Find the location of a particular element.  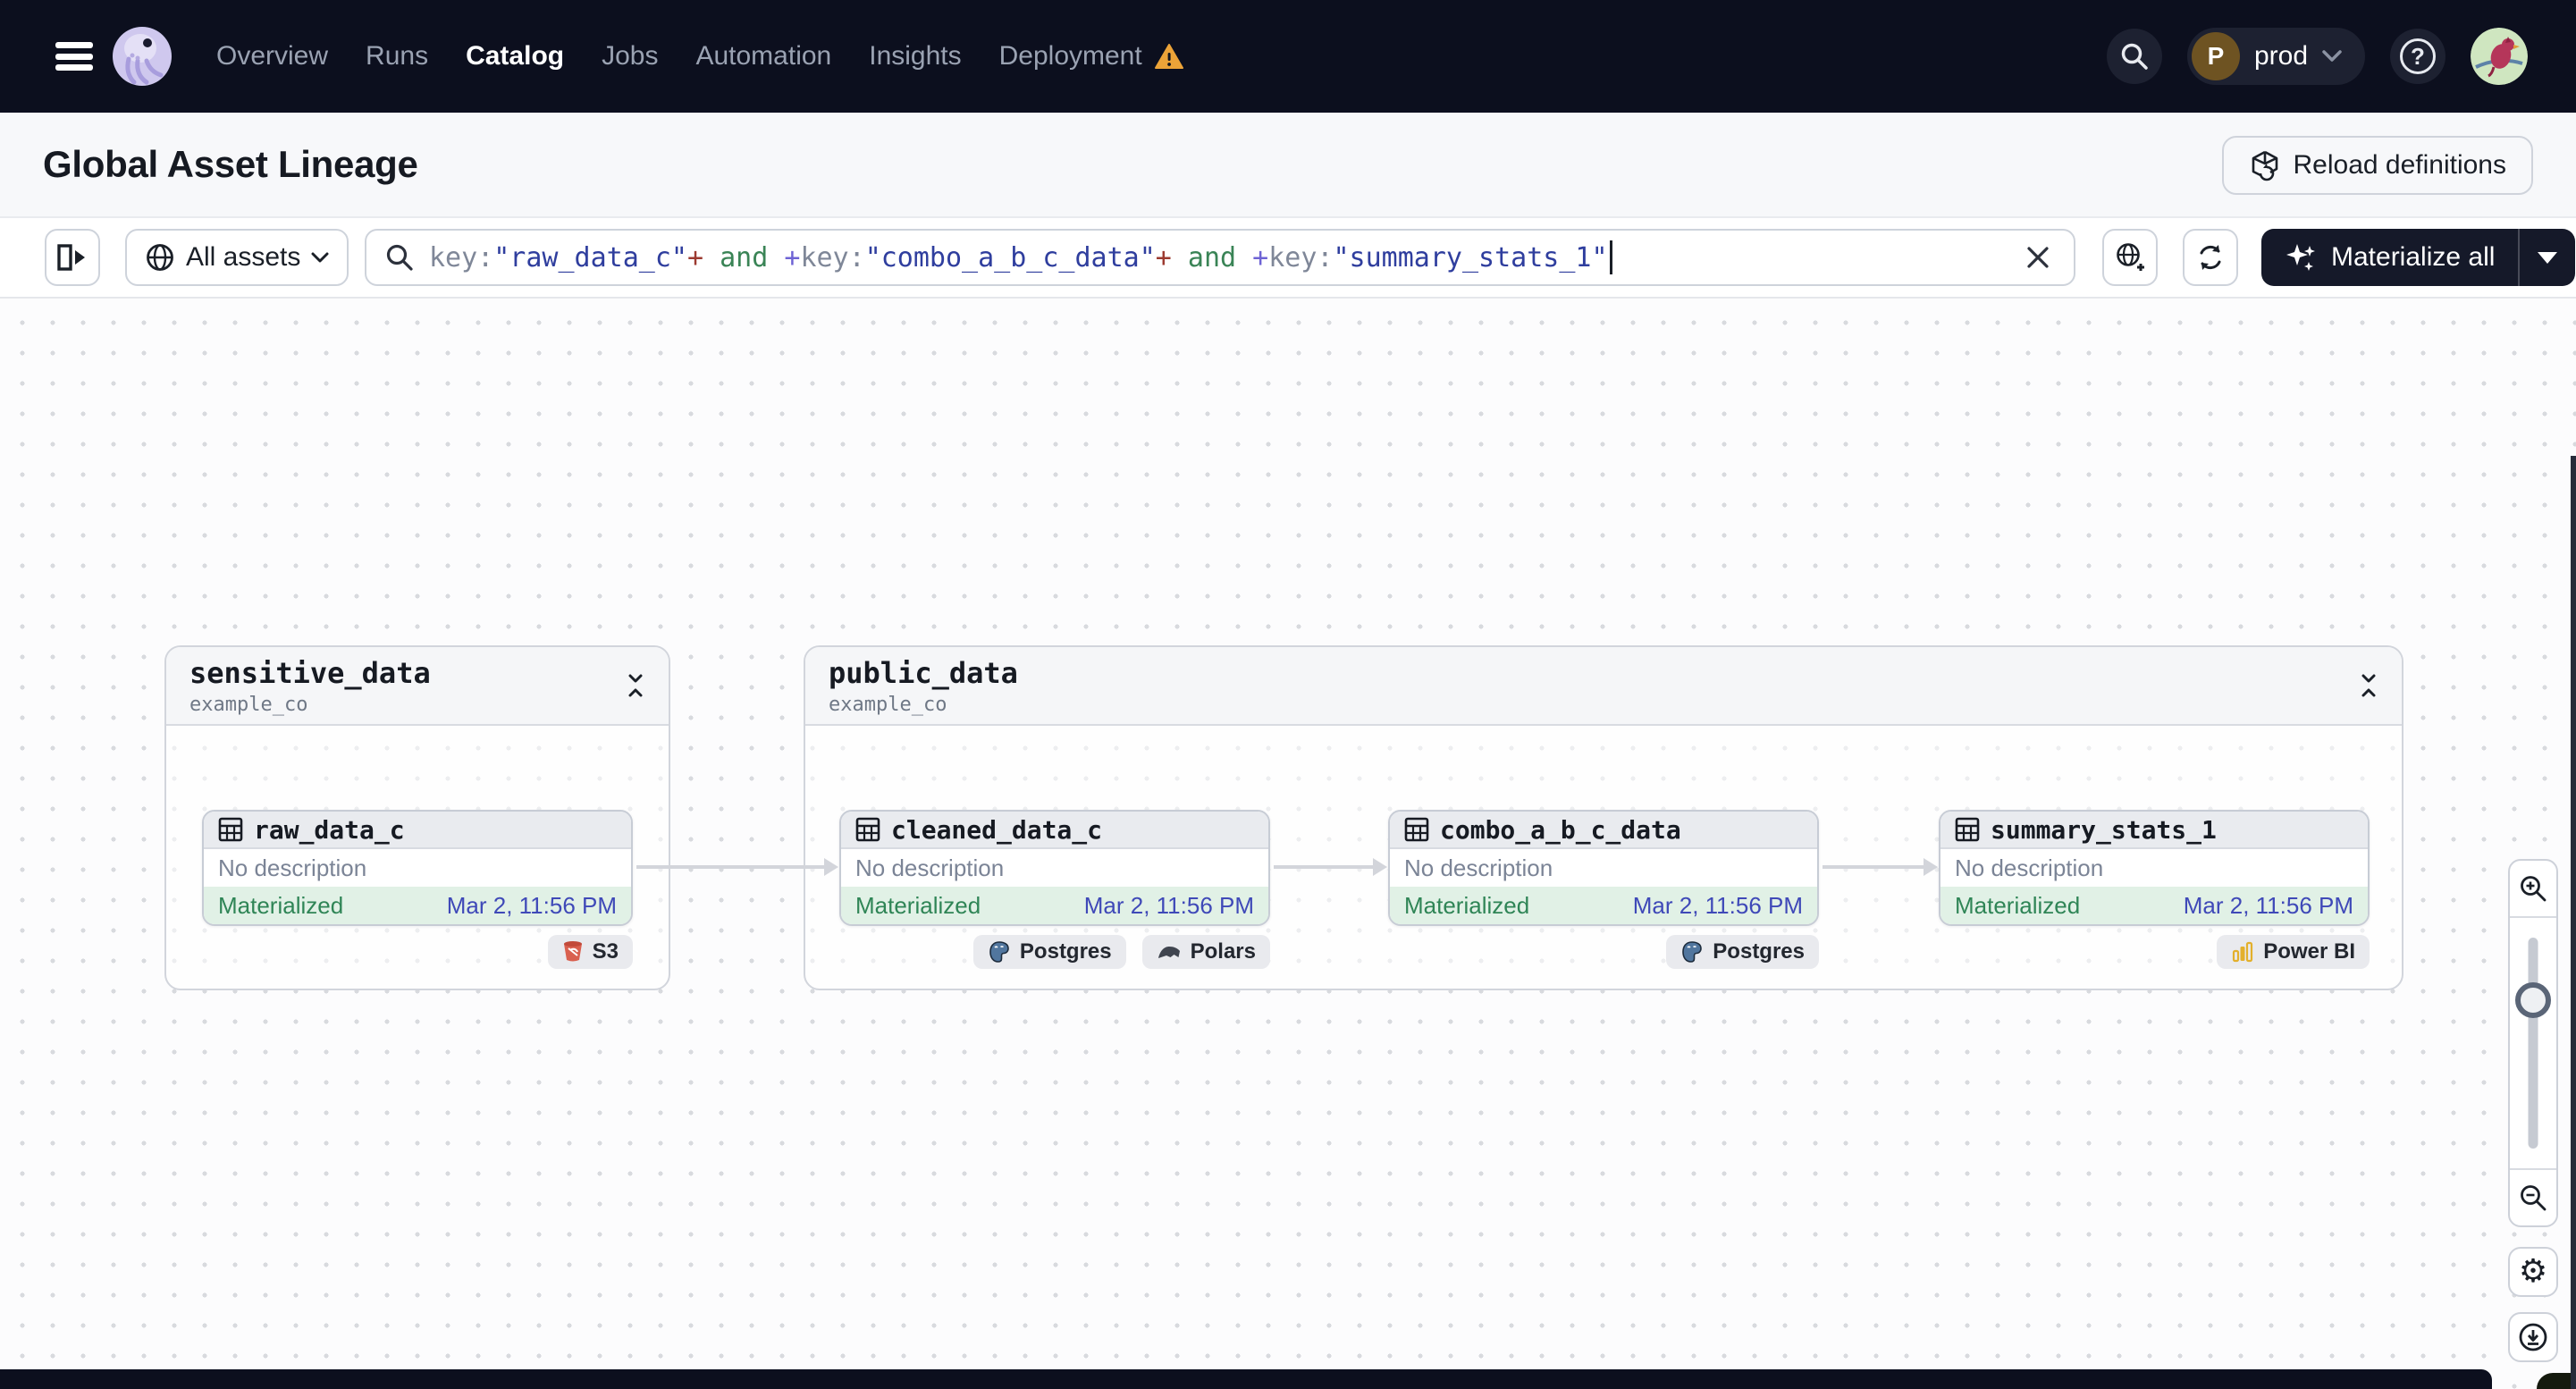

materialize-options-button is located at coordinates (2548, 257).